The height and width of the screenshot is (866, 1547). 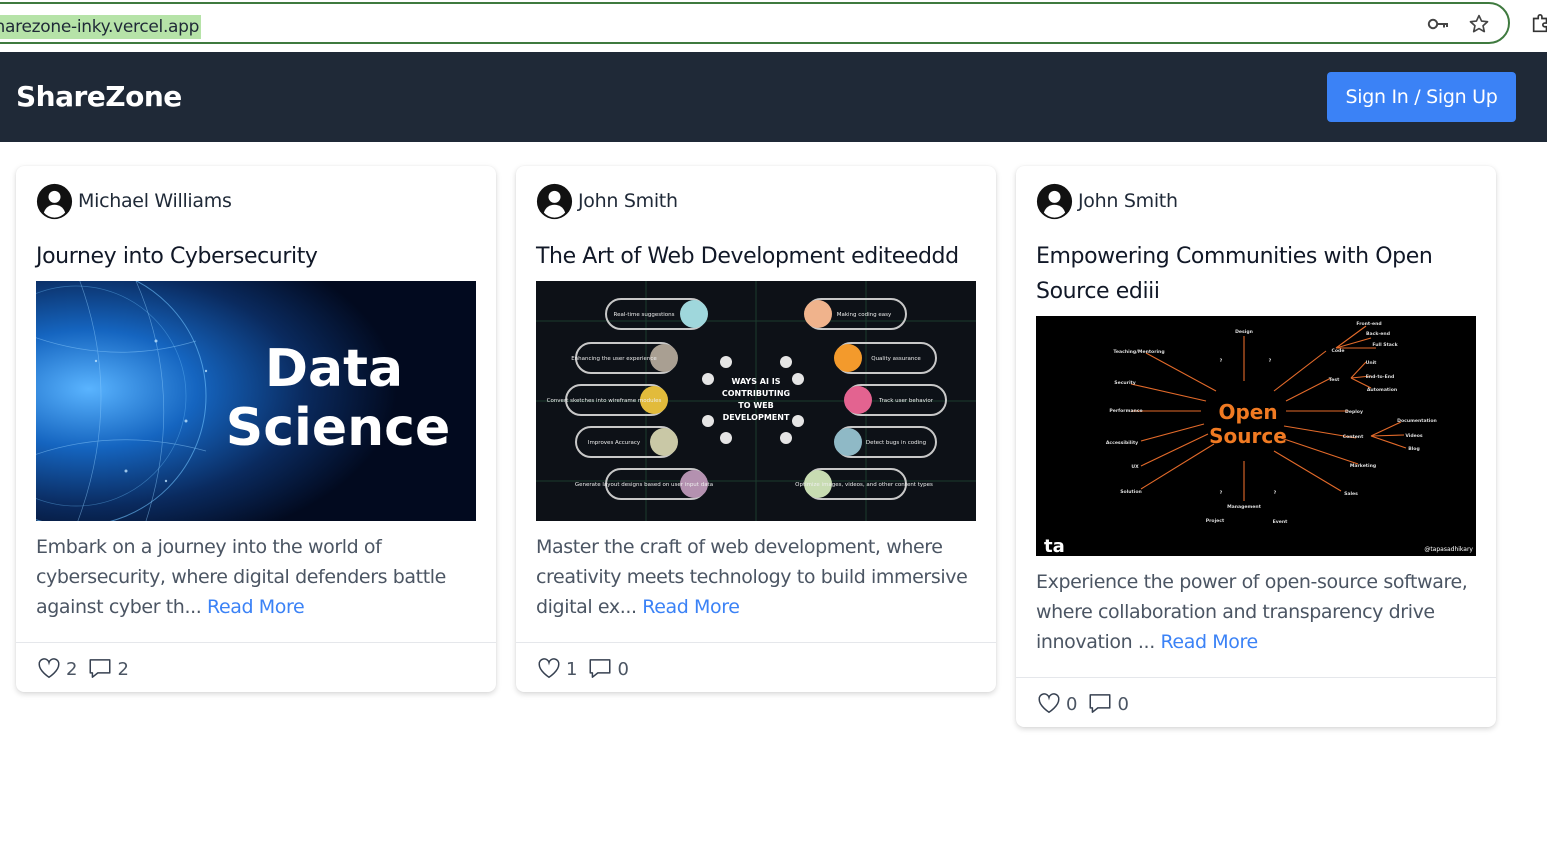 I want to click on like-count: 1, so click(x=572, y=669).